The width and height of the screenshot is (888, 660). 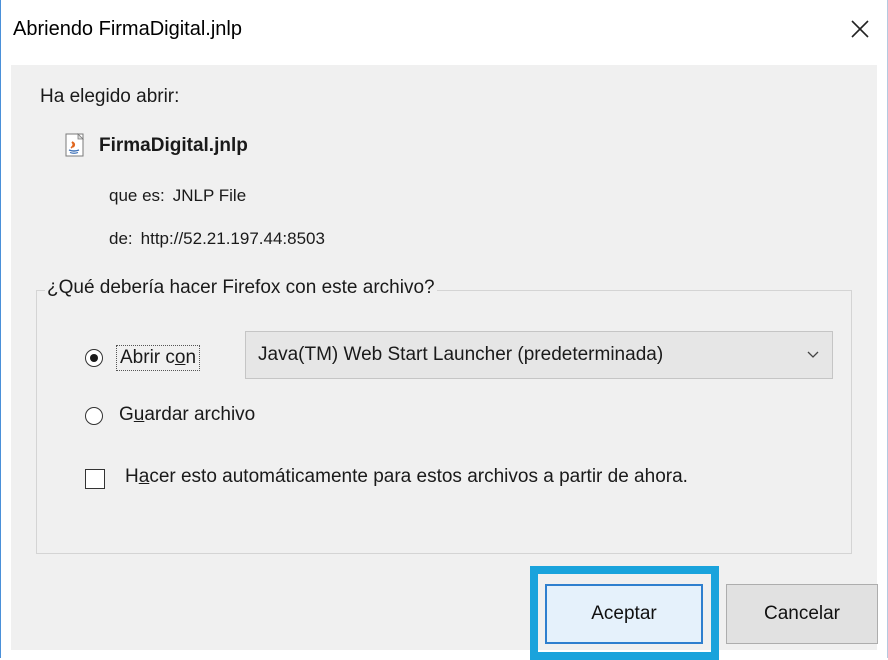 I want to click on java-jnlp-file-icon, so click(x=75, y=145).